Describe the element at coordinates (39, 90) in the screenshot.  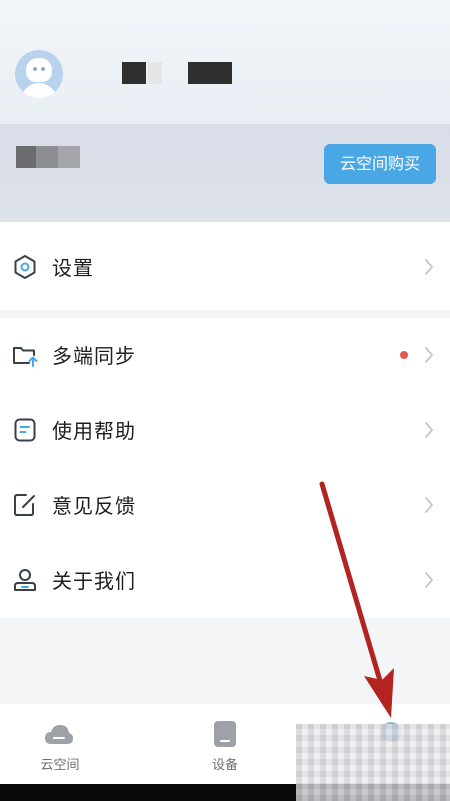
I see `avatar-body` at that location.